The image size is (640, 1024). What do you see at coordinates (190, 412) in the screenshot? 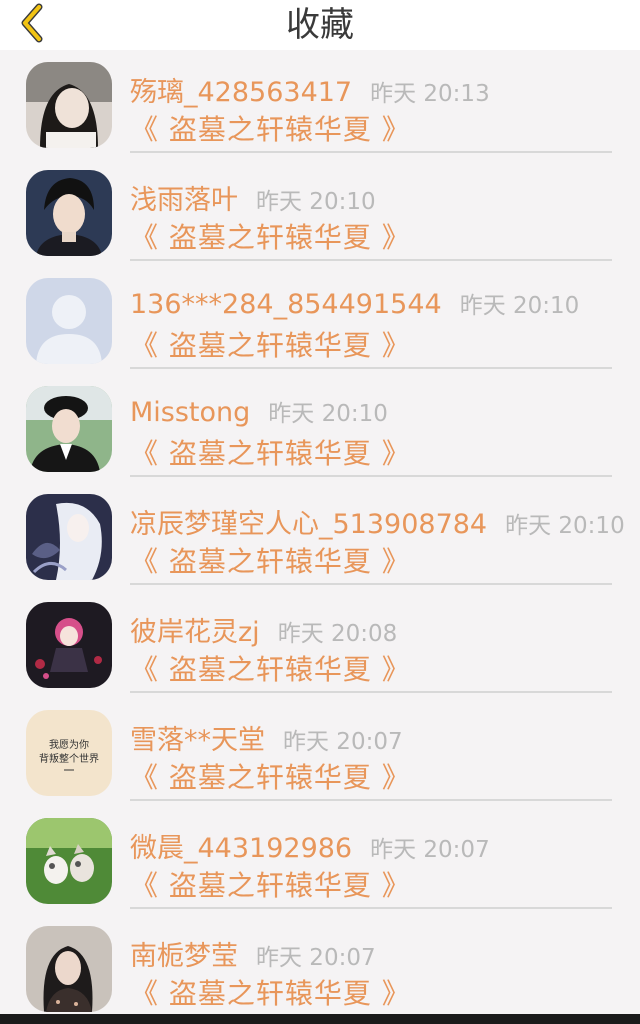
I see `user-name: Misstong` at bounding box center [190, 412].